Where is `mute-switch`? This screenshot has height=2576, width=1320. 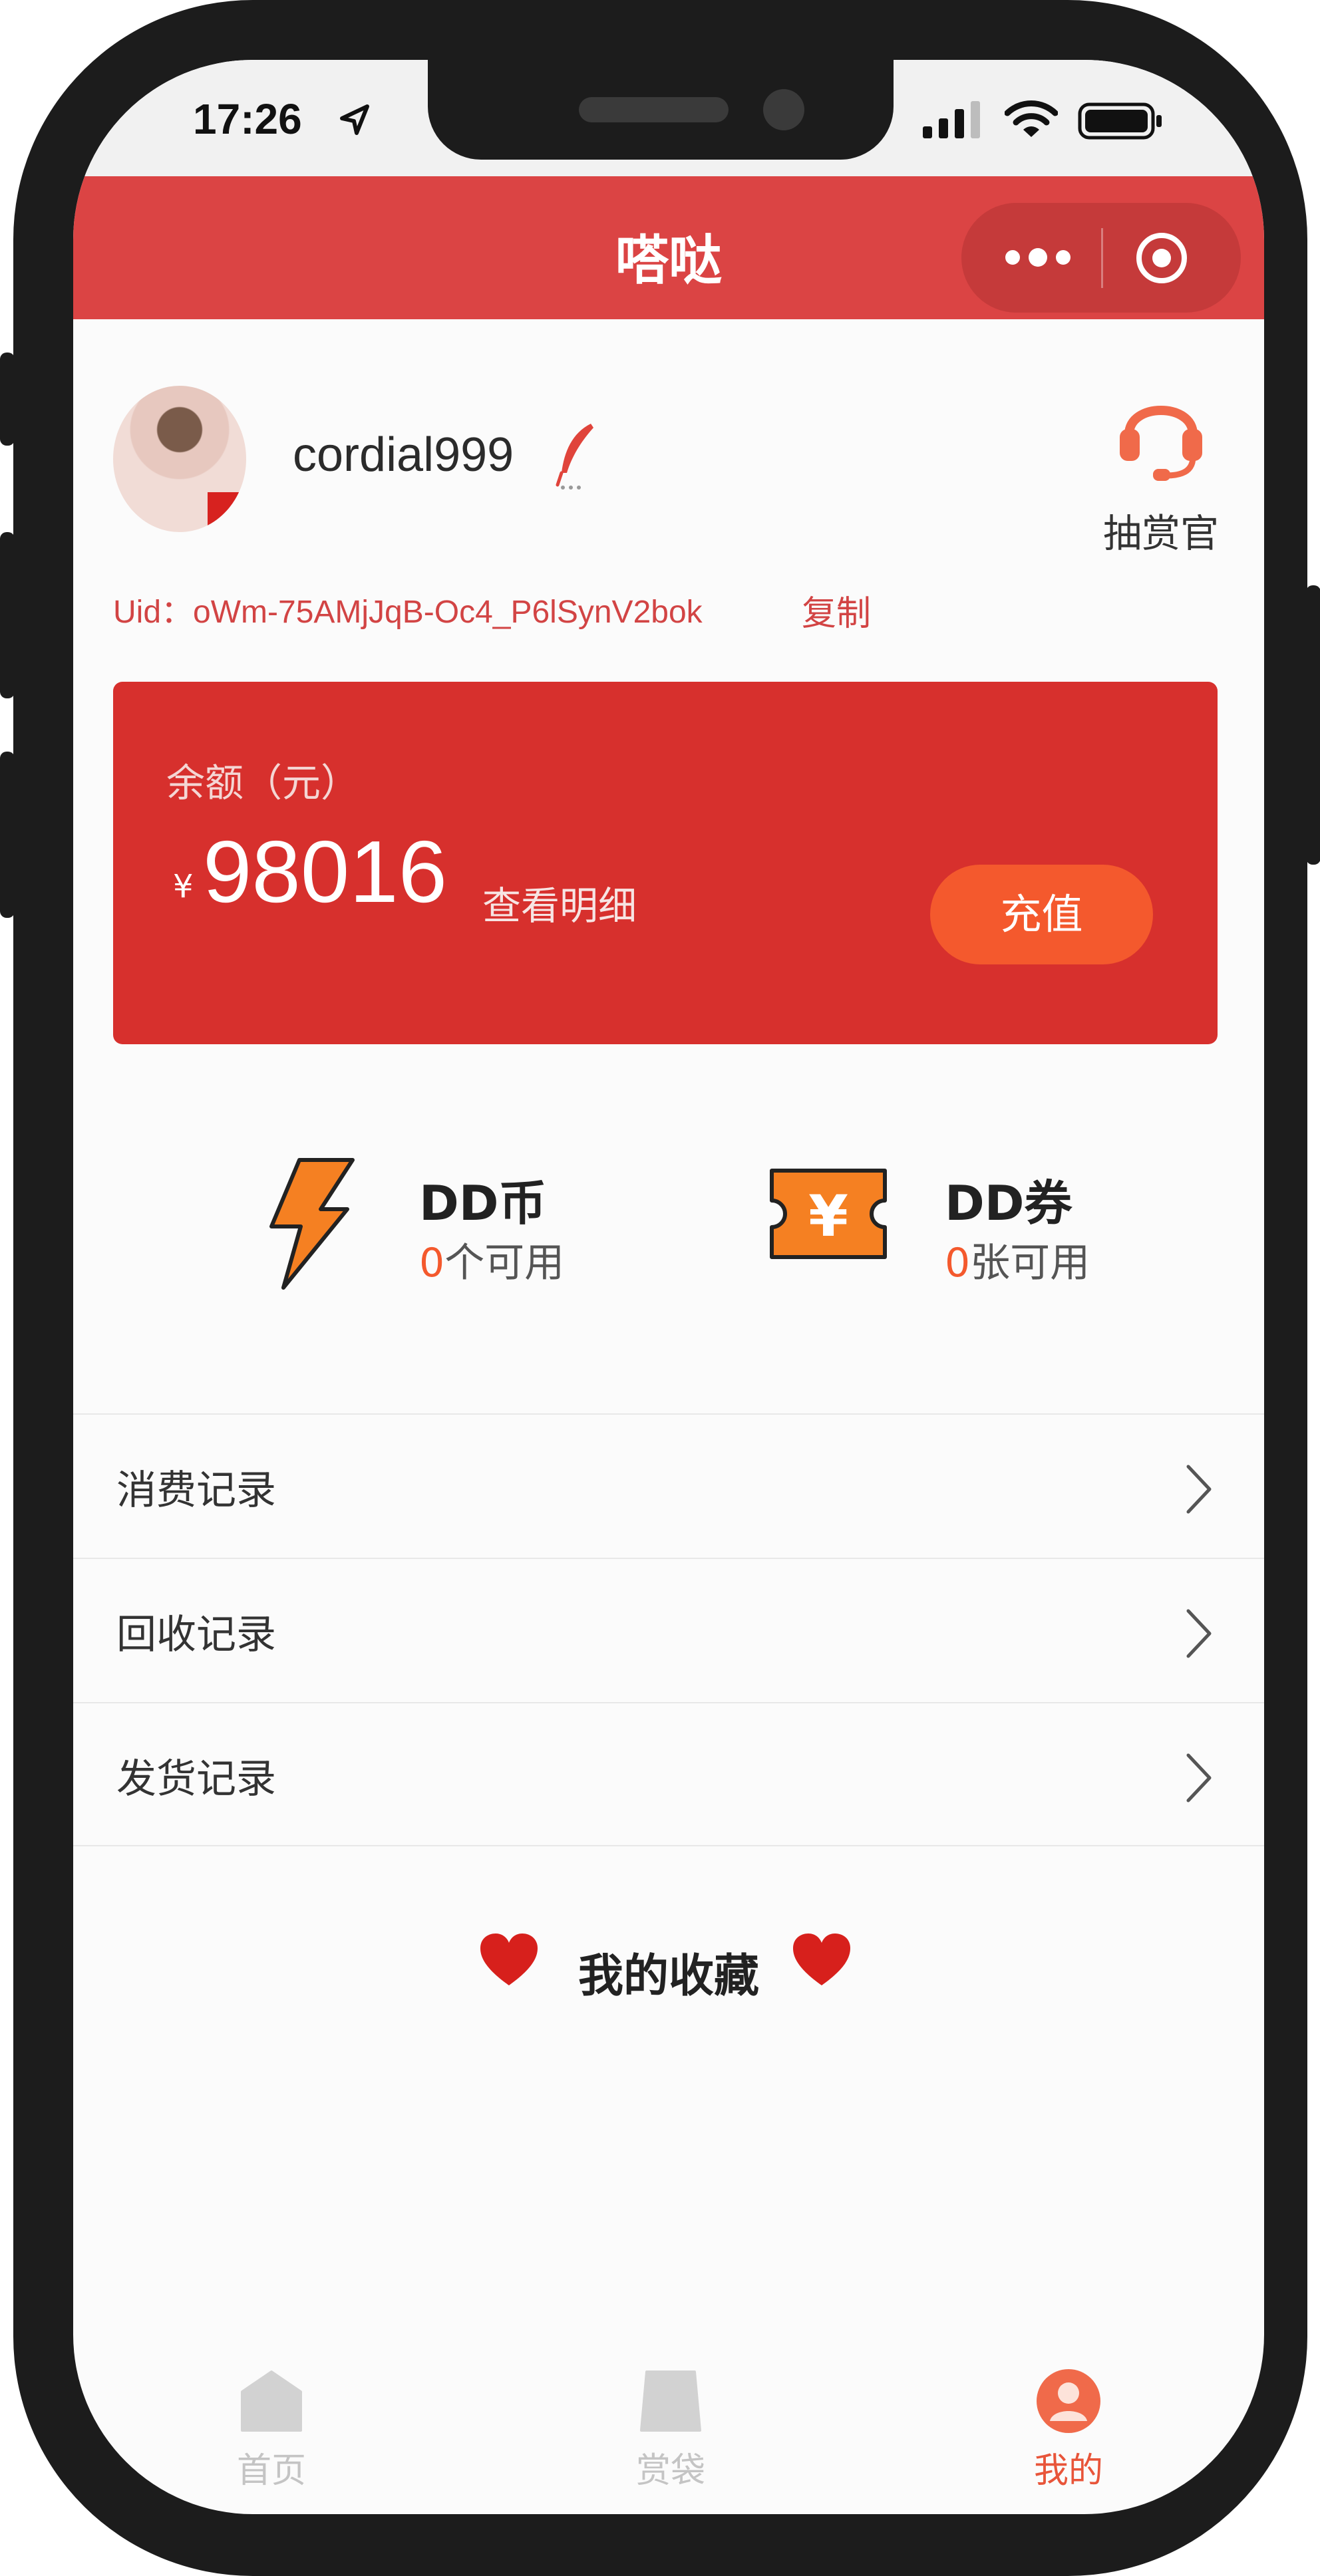
mute-switch is located at coordinates (7, 399).